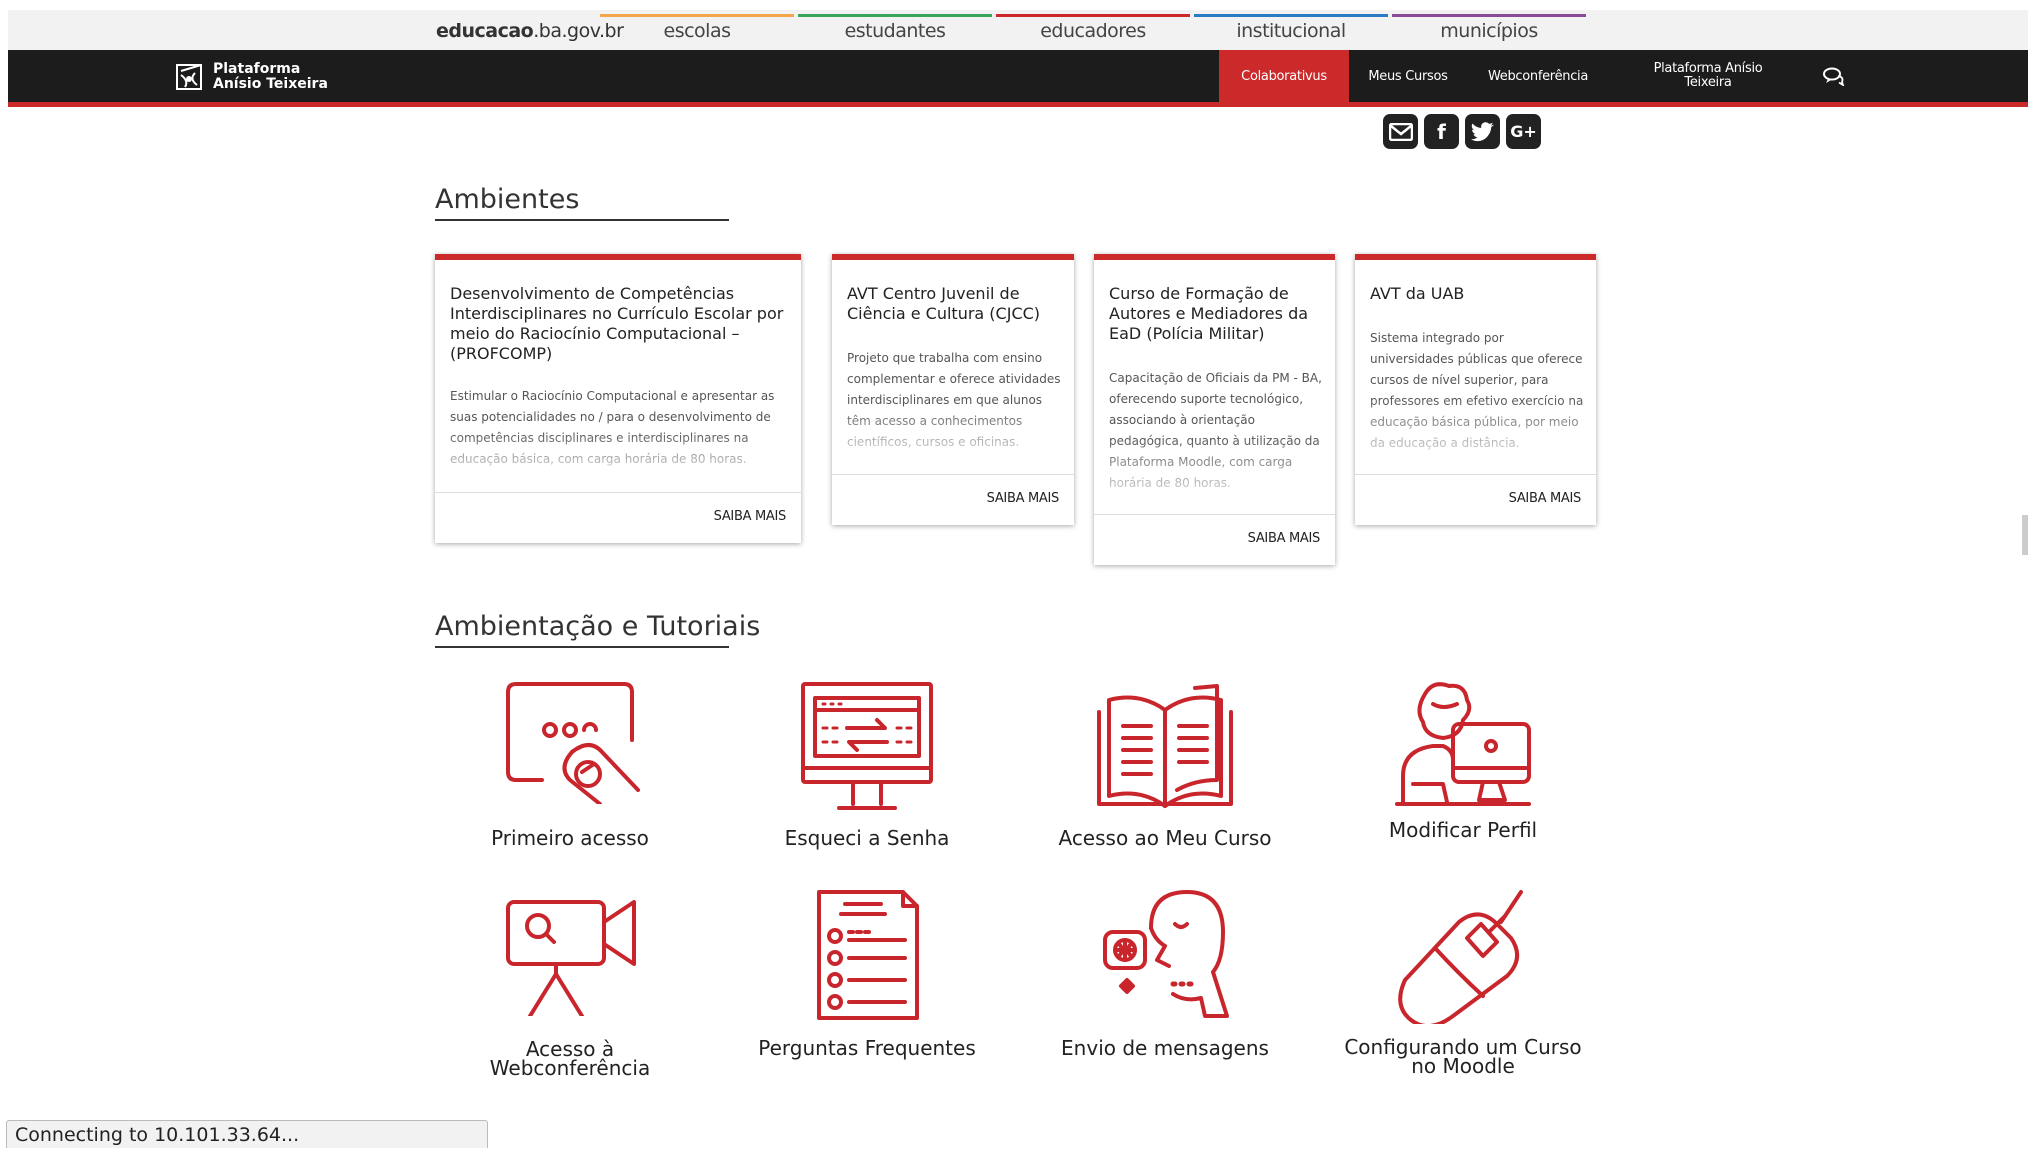 This screenshot has height=1149, width=2028. What do you see at coordinates (867, 1048) in the screenshot?
I see `tutorial-label: Perguntas Frequentes` at bounding box center [867, 1048].